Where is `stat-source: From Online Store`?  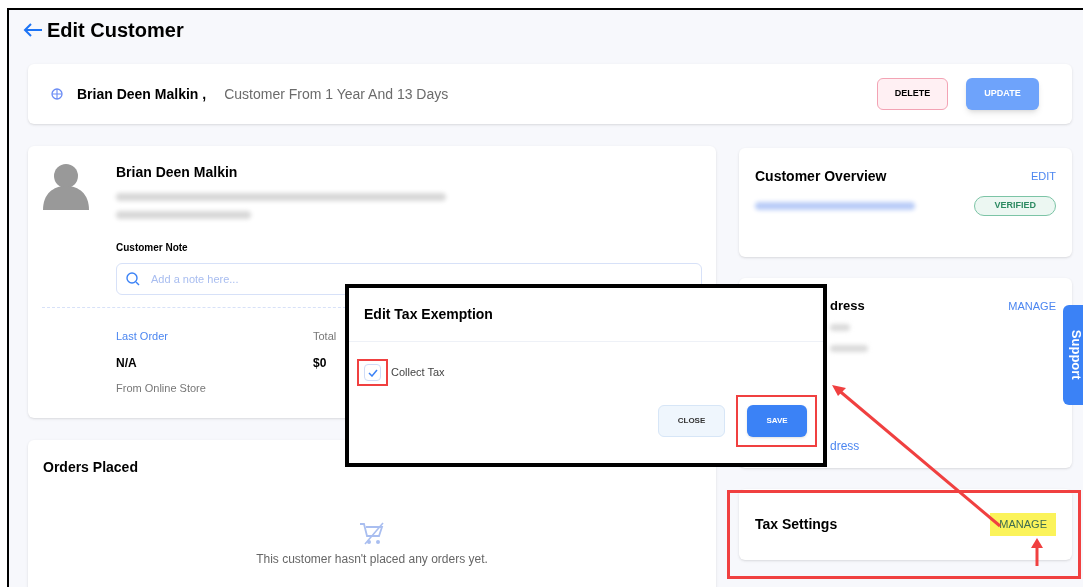 stat-source: From Online Store is located at coordinates (161, 388).